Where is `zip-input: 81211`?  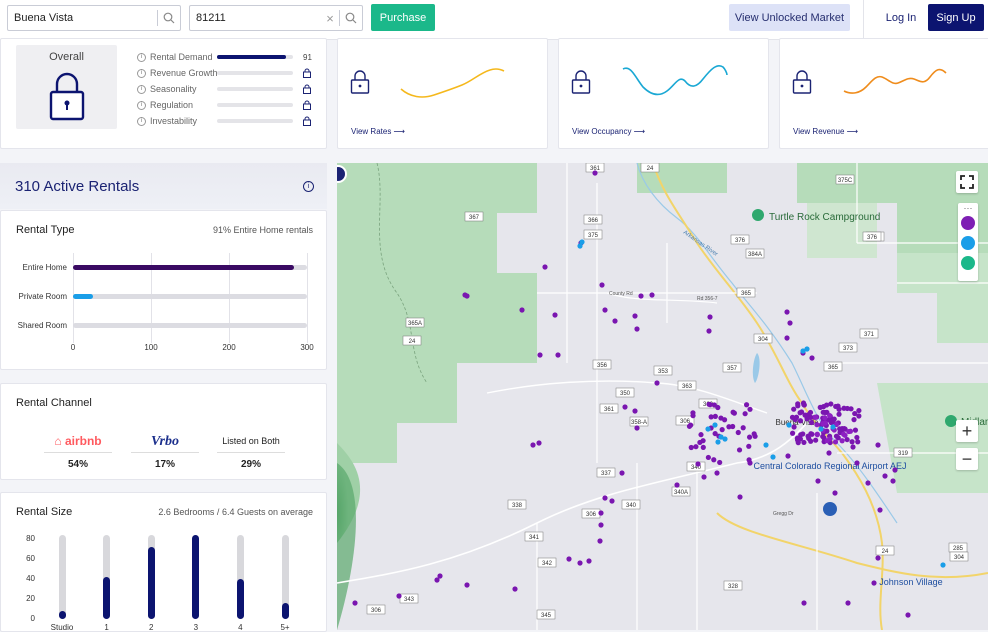 zip-input: 81211 is located at coordinates (255, 18).